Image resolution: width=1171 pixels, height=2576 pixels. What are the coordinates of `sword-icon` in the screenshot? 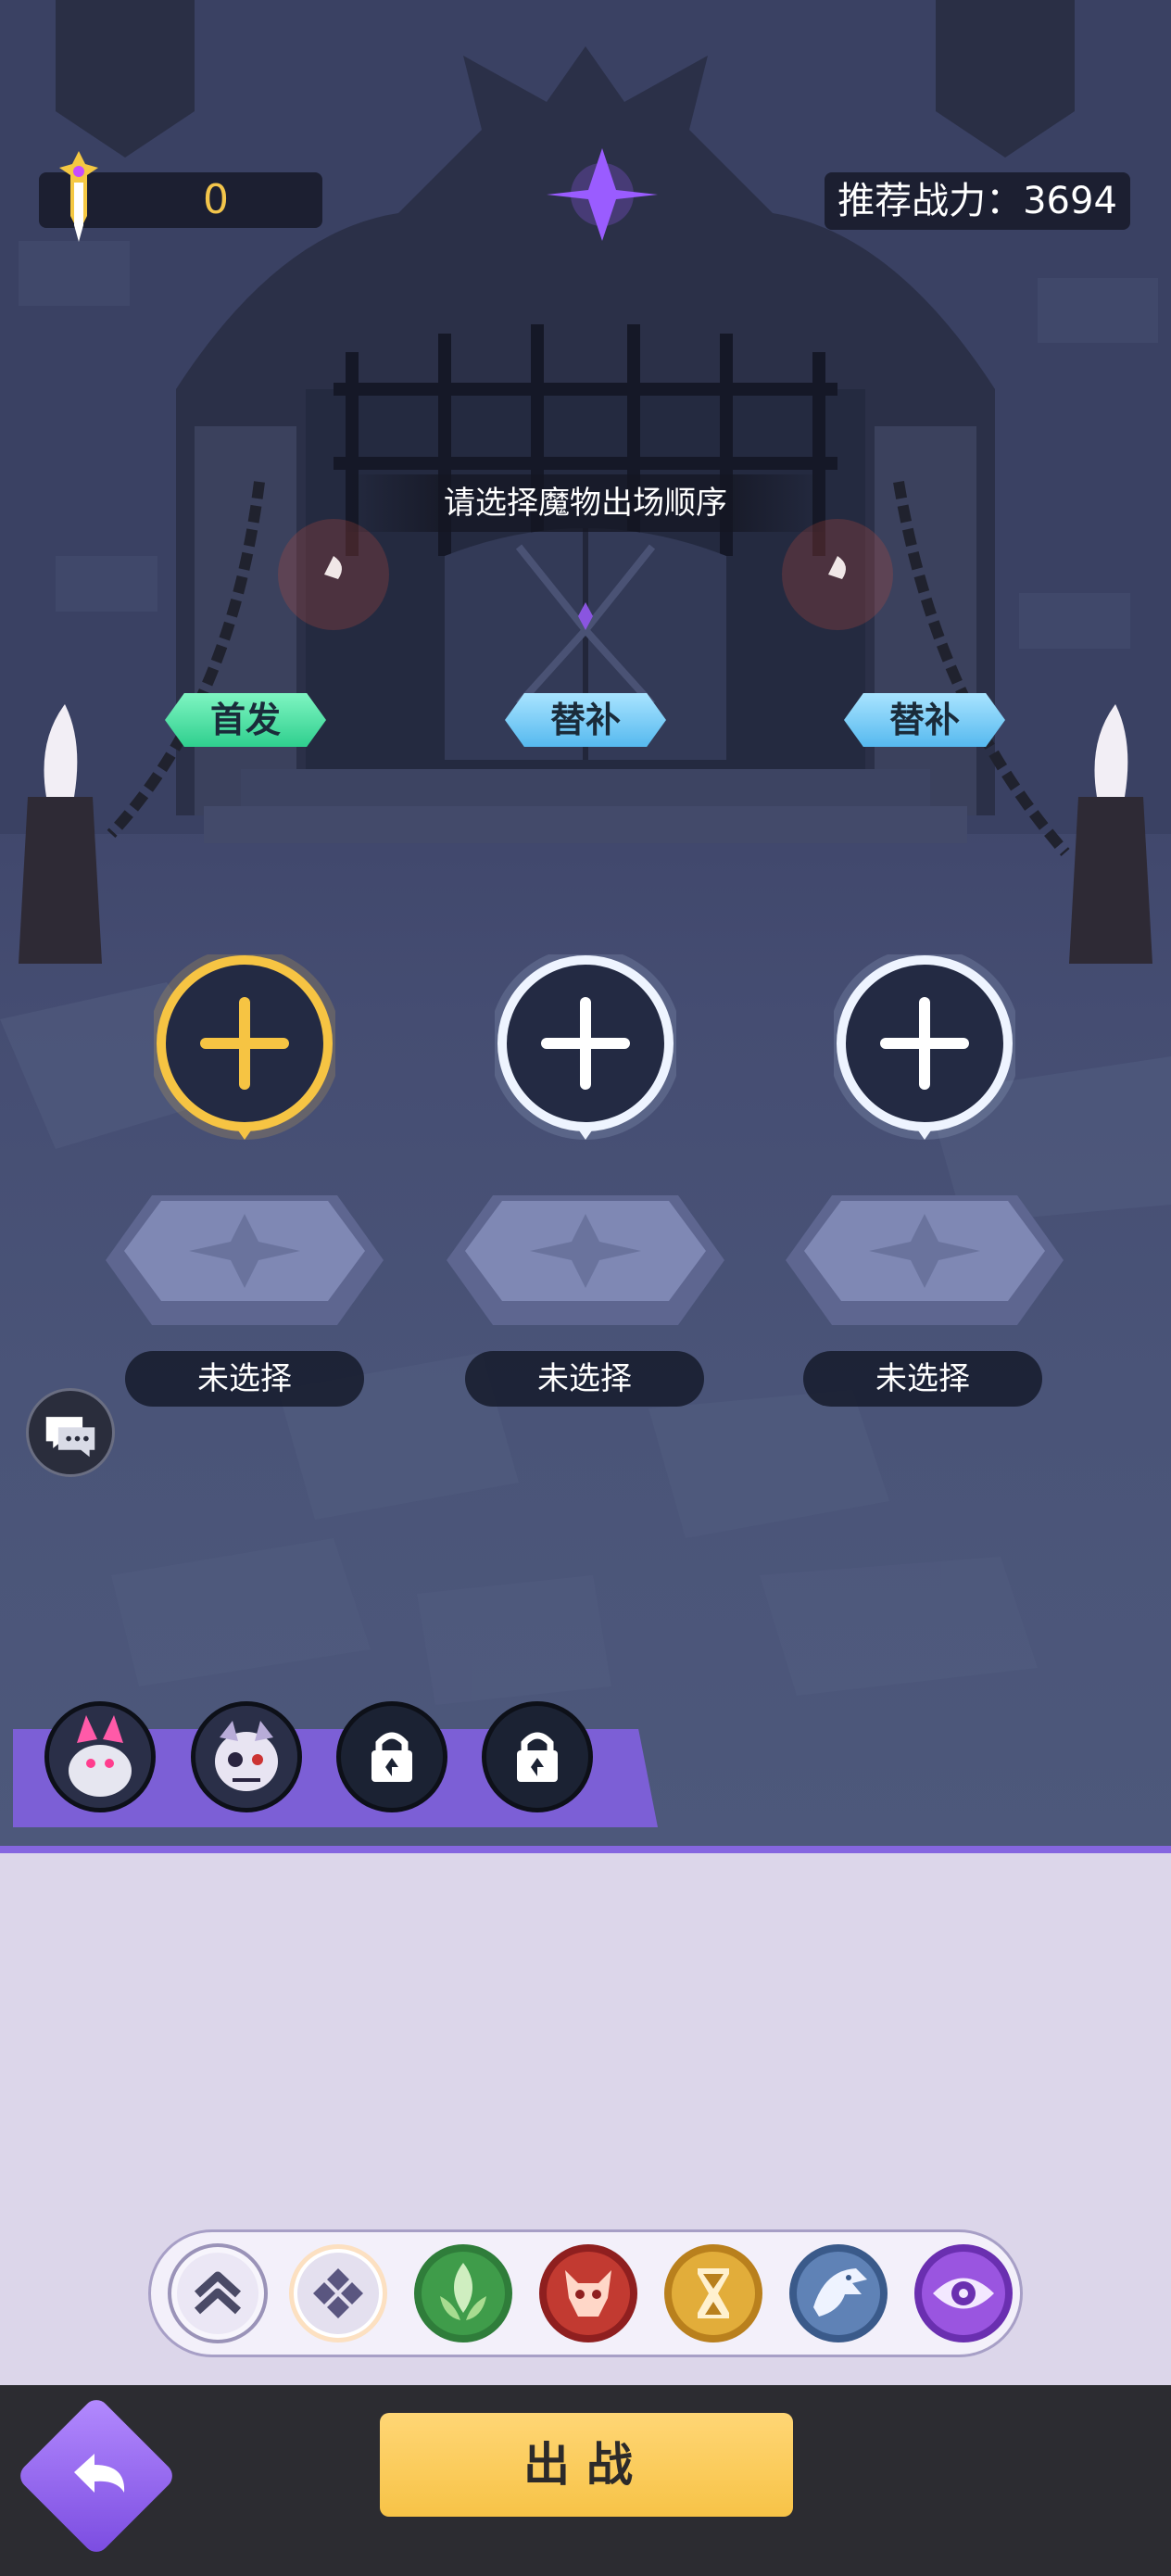 It's located at (79, 197).